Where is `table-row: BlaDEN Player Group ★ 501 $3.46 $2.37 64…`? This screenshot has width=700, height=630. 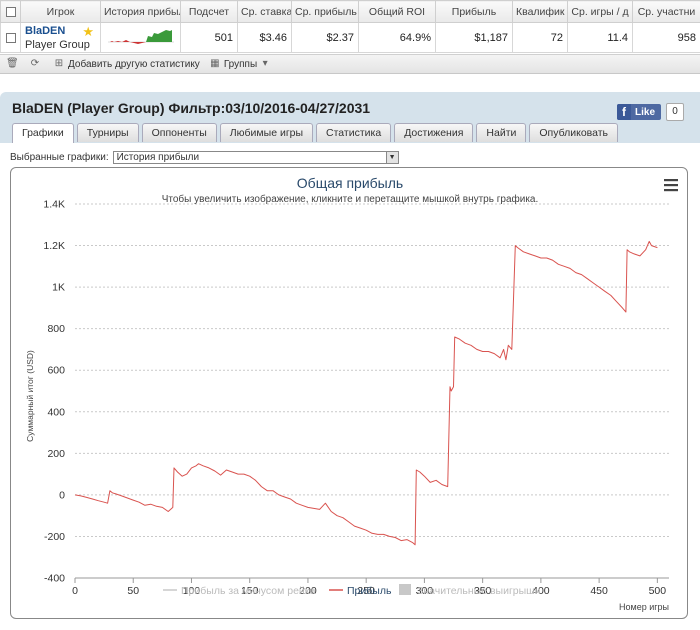
table-row: BlaDEN Player Group ★ 501 $3.46 $2.37 64… is located at coordinates (350, 37).